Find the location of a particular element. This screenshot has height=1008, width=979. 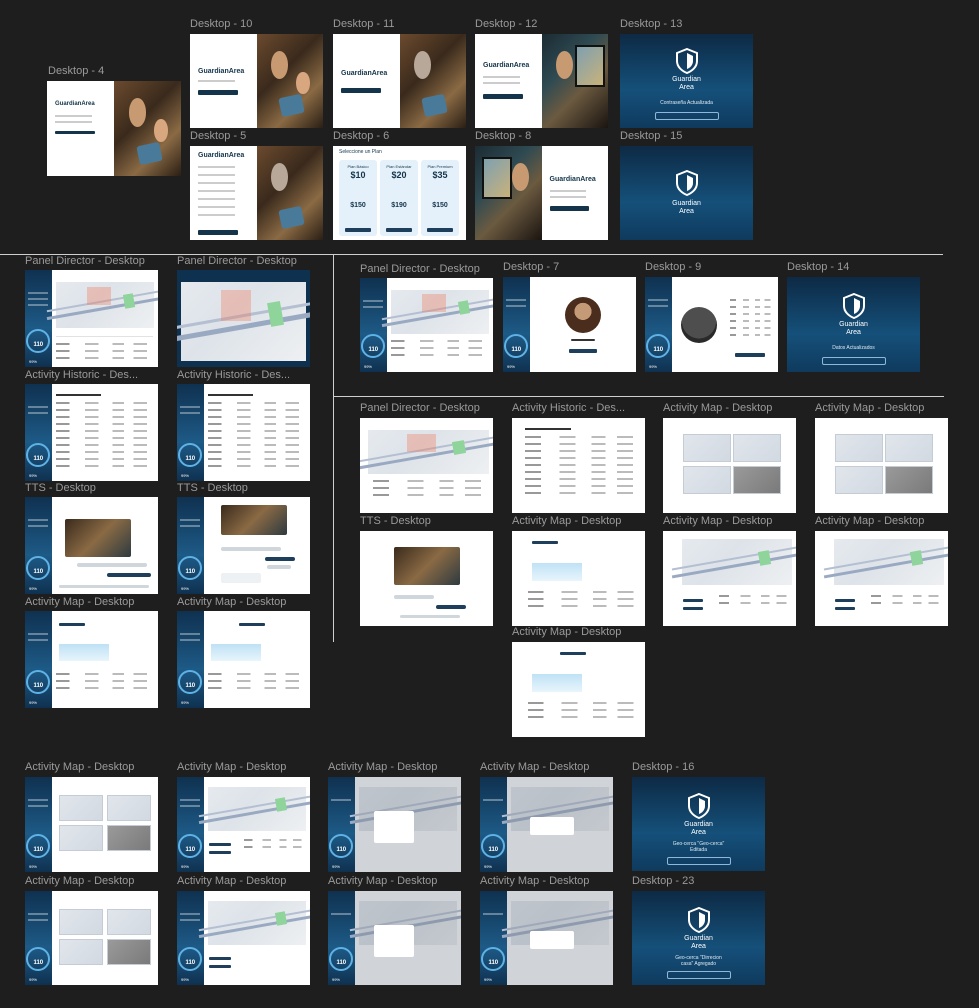

frame-desktop-13: Guardian Area Contraseña Actualizada is located at coordinates (686, 81).